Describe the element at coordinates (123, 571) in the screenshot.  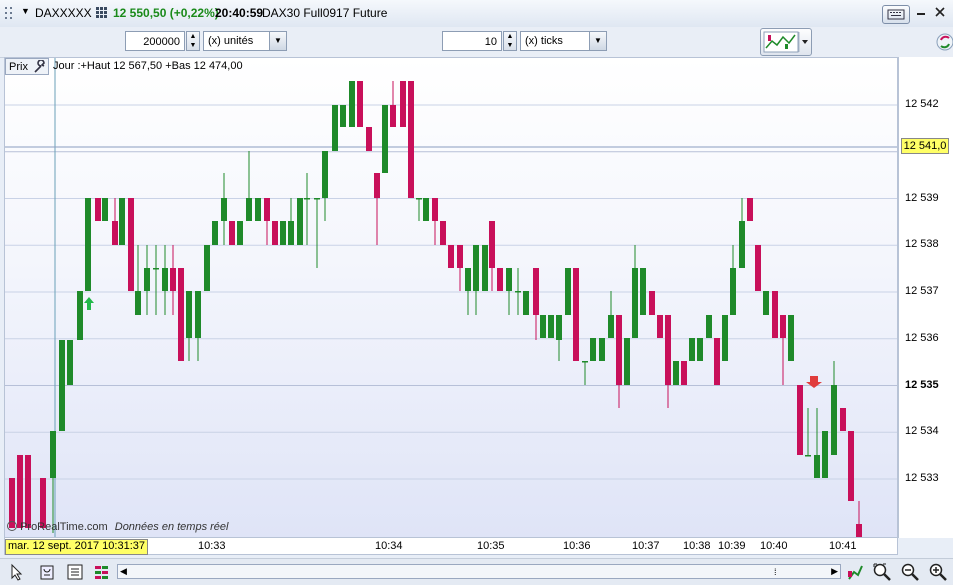
I see `scroll-left-icon: ◀` at that location.